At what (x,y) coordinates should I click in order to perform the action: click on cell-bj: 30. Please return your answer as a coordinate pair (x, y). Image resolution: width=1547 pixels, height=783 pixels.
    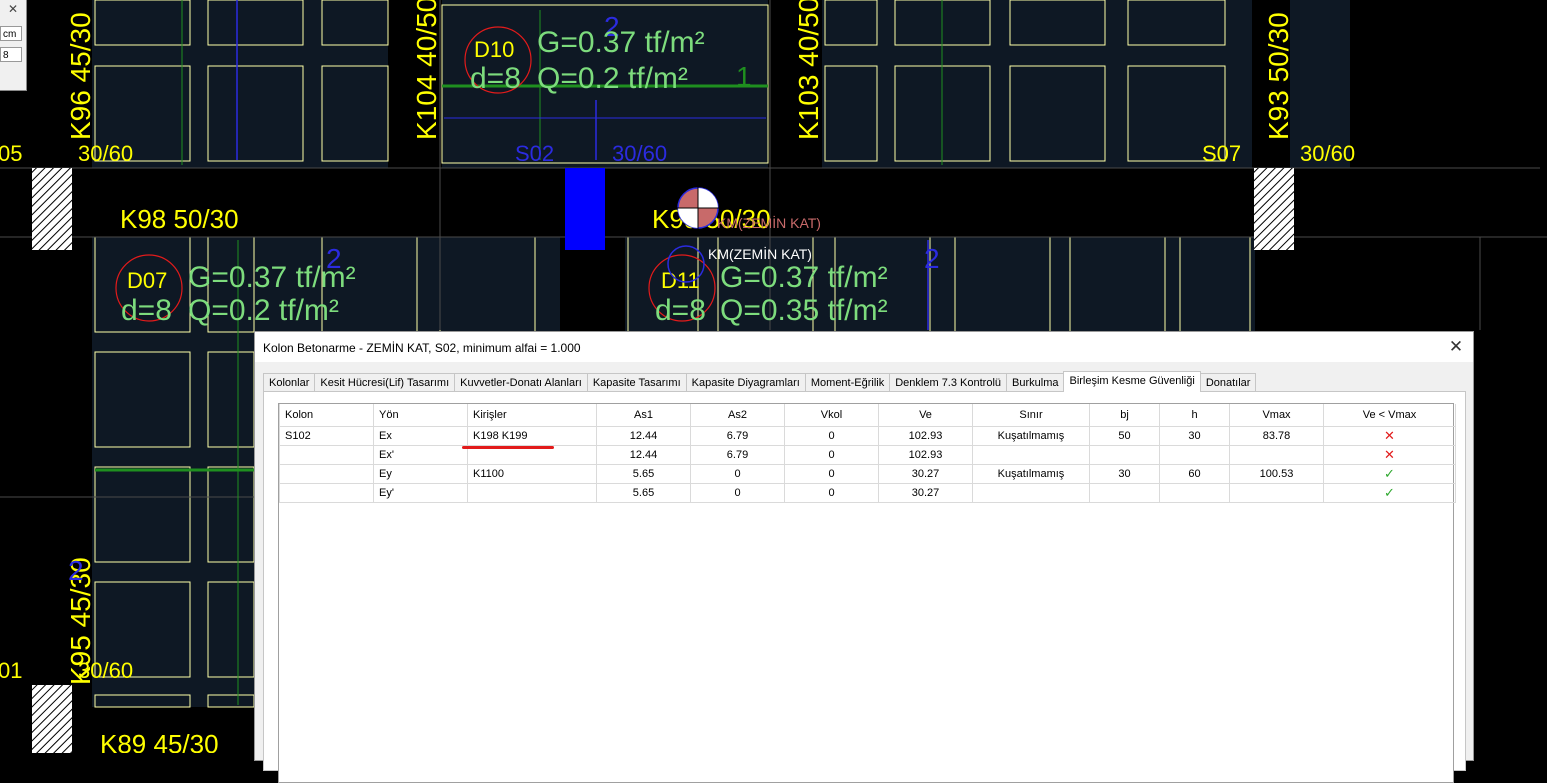
    Looking at the image, I should click on (1124, 474).